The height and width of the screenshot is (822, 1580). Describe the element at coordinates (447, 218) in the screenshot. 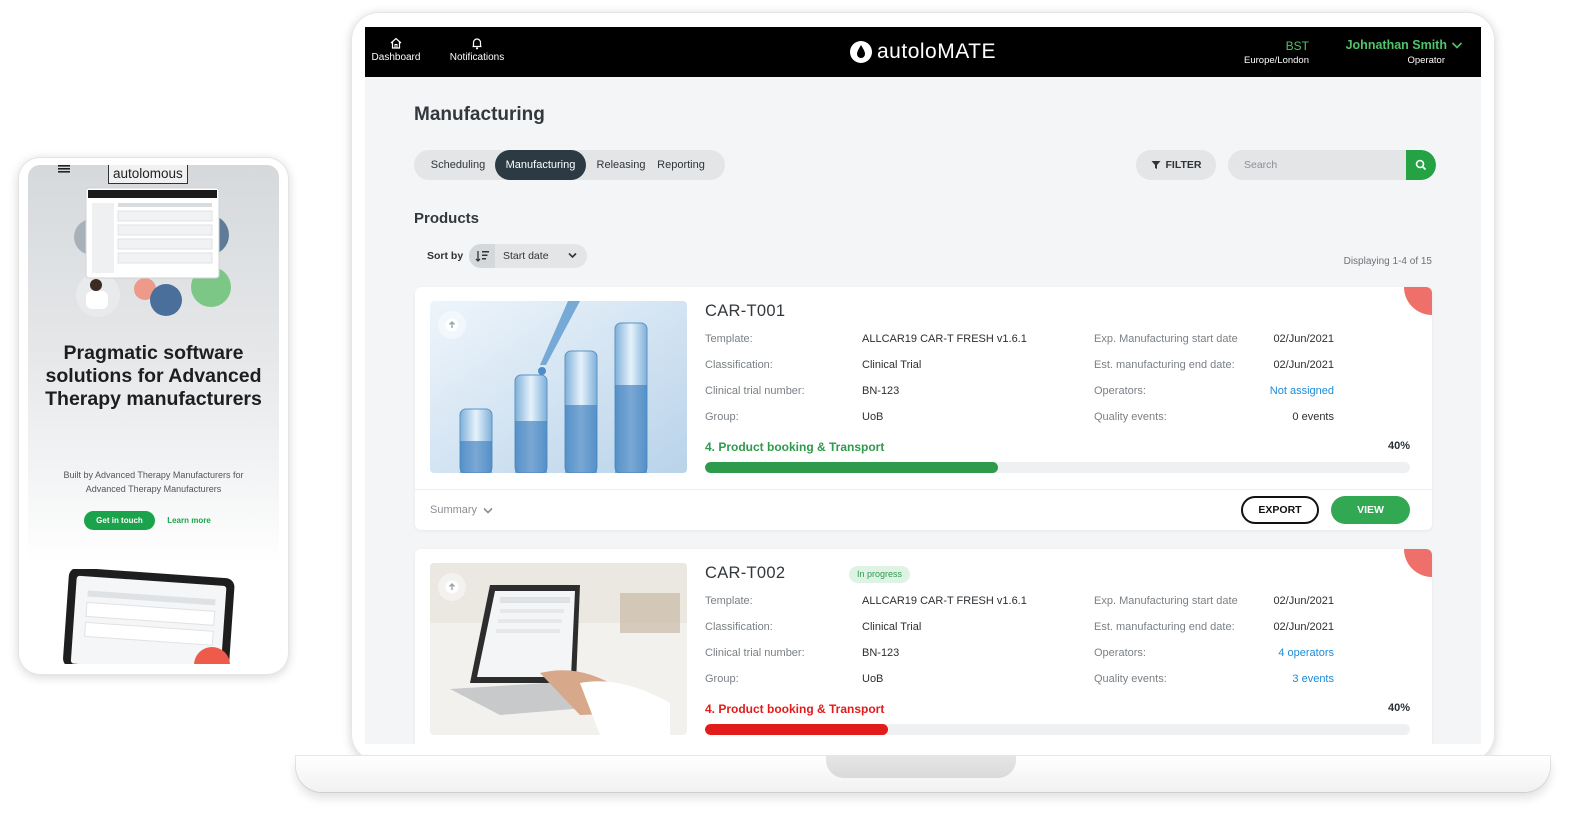

I see `products-heading: Products` at that location.